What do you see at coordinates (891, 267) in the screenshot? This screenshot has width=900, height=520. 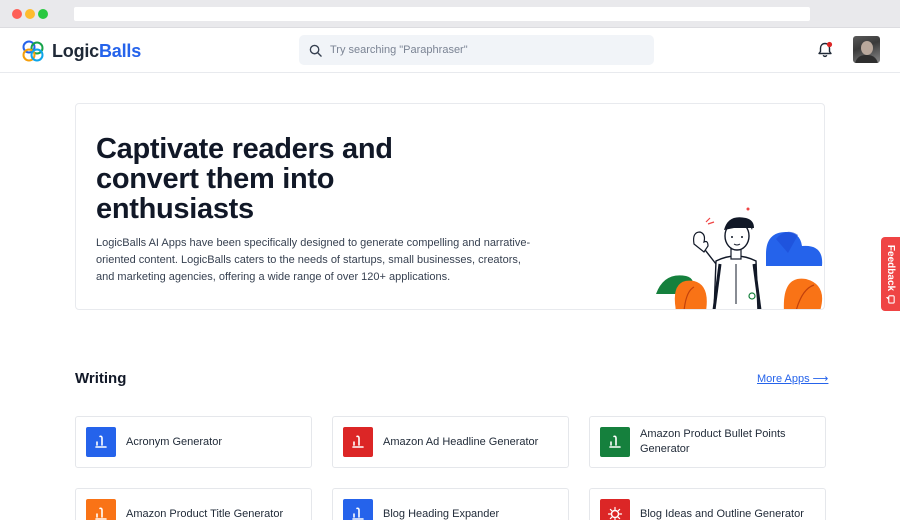 I see `feedback-label: Feedback` at bounding box center [891, 267].